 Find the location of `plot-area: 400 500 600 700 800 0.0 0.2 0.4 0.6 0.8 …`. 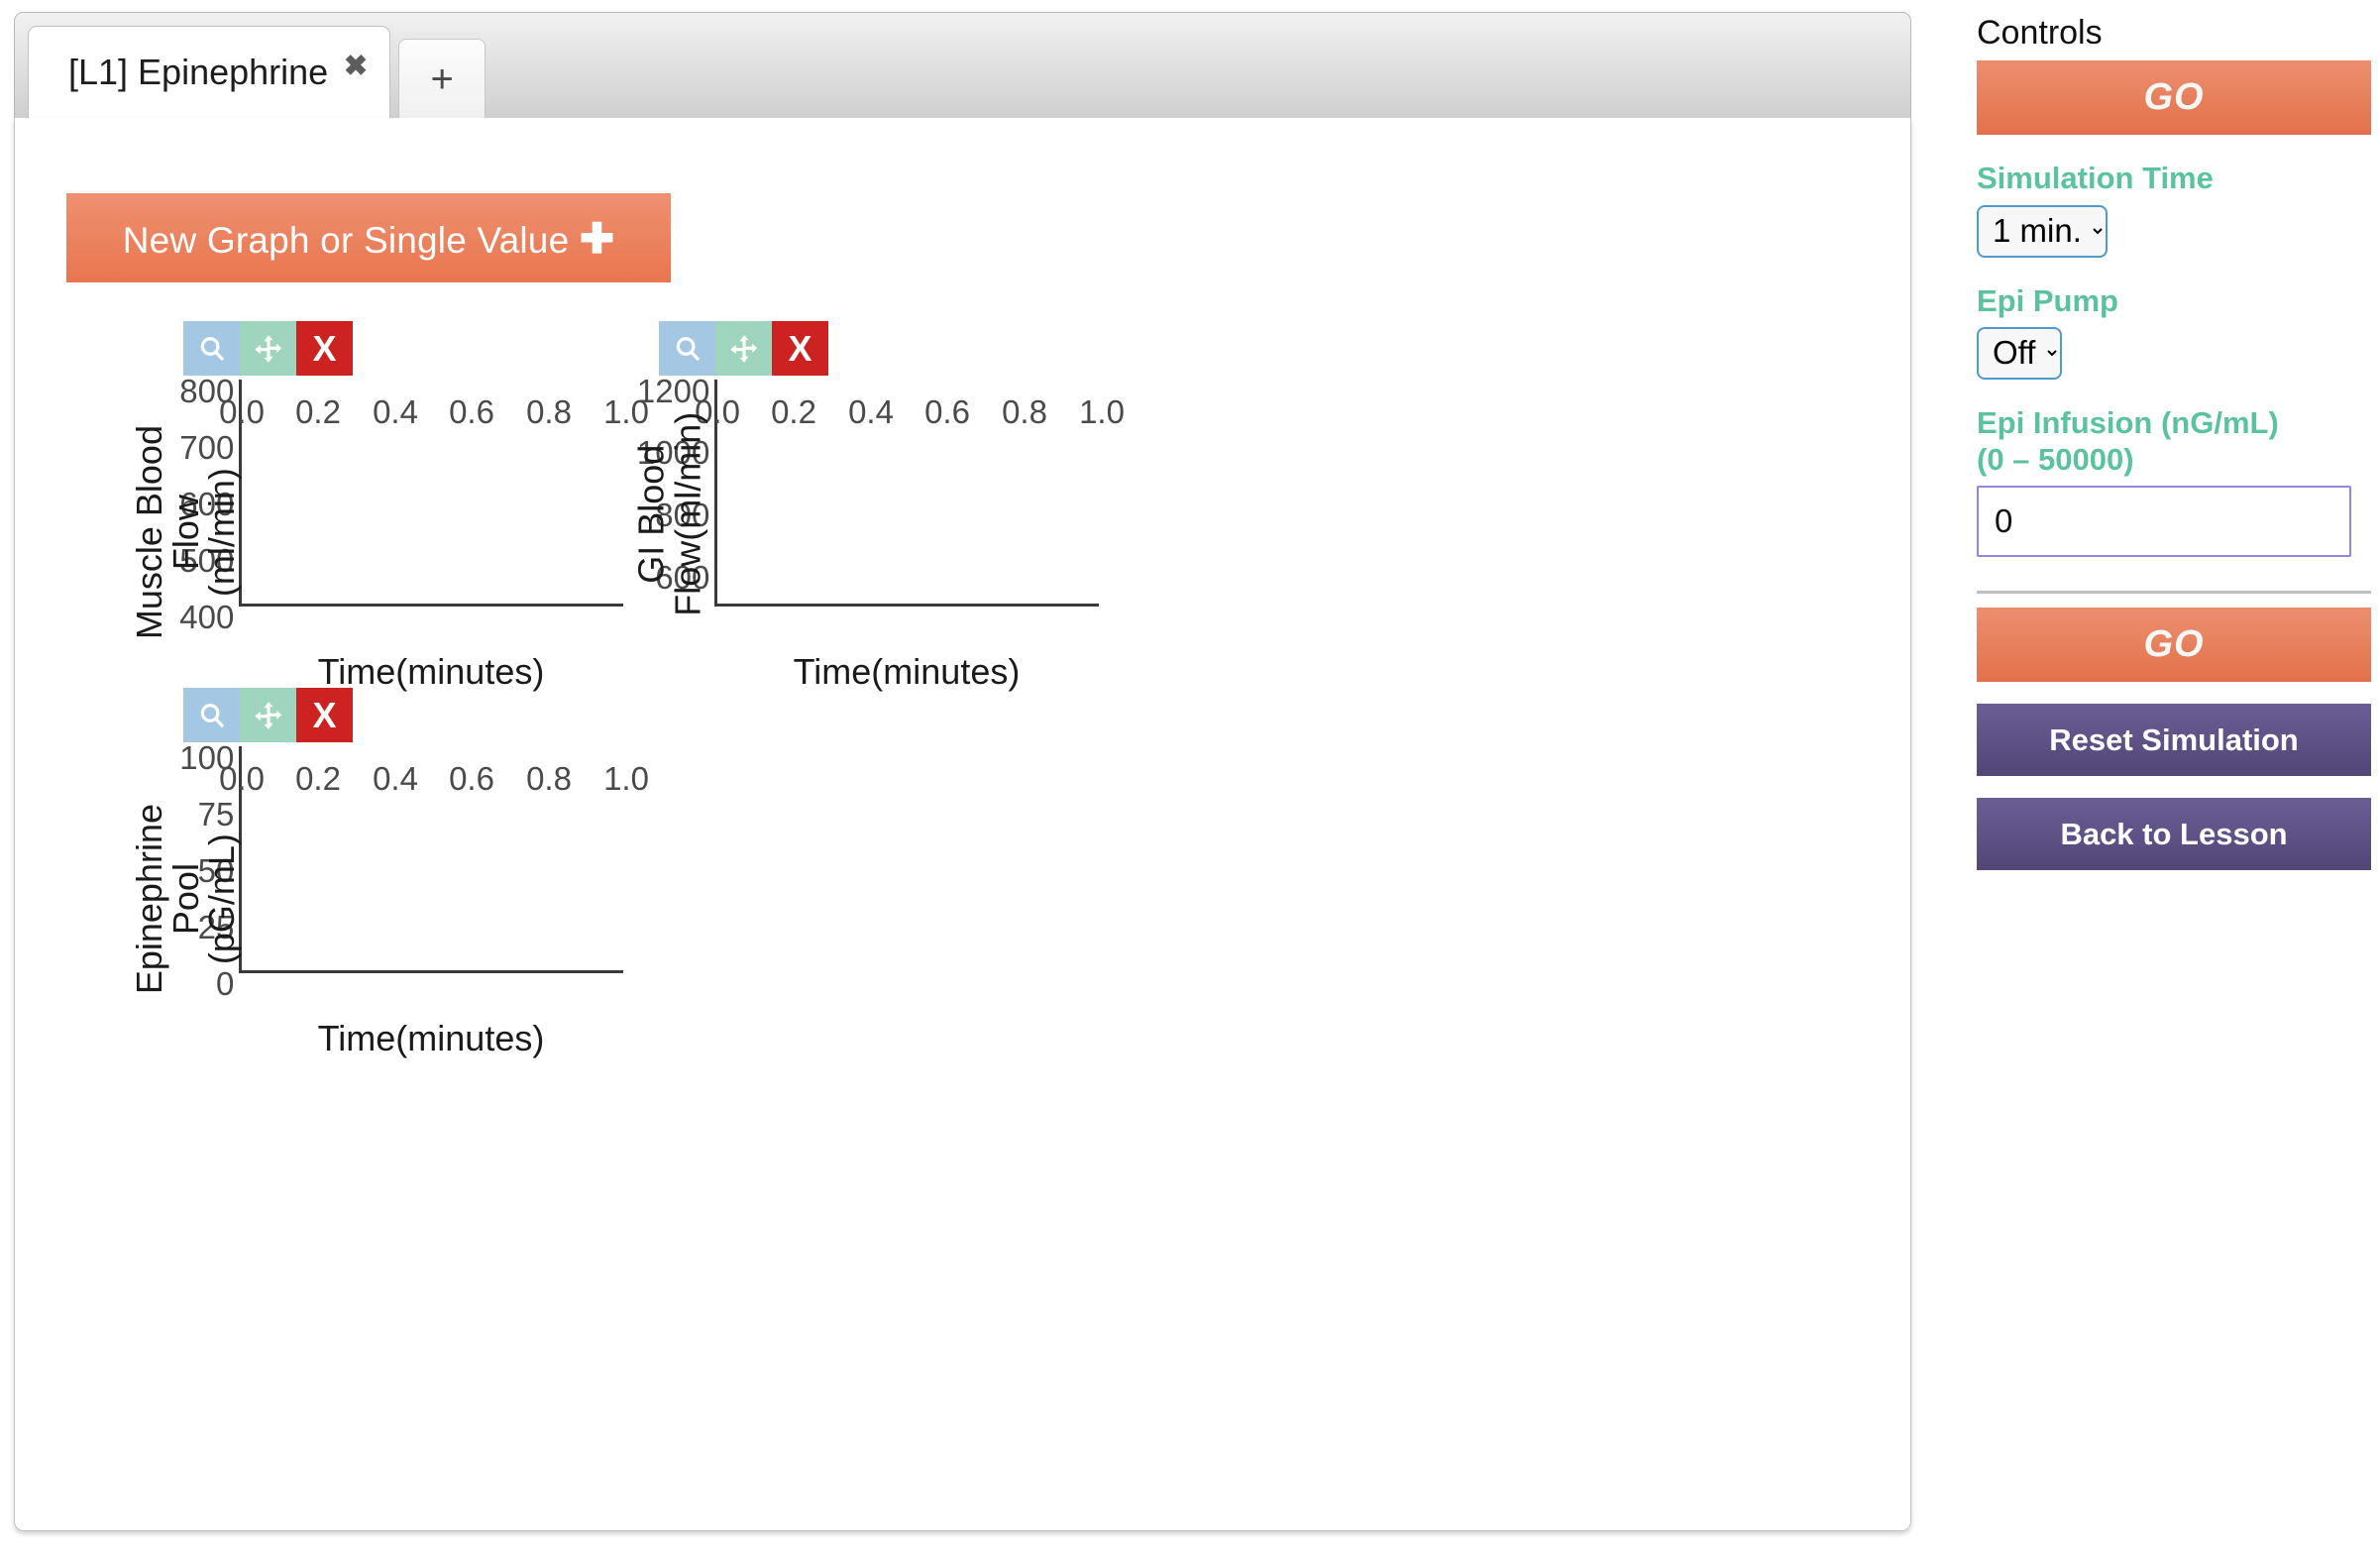

plot-area: 400 500 600 700 800 0.0 0.2 0.4 0.6 0.8 … is located at coordinates (379, 532).